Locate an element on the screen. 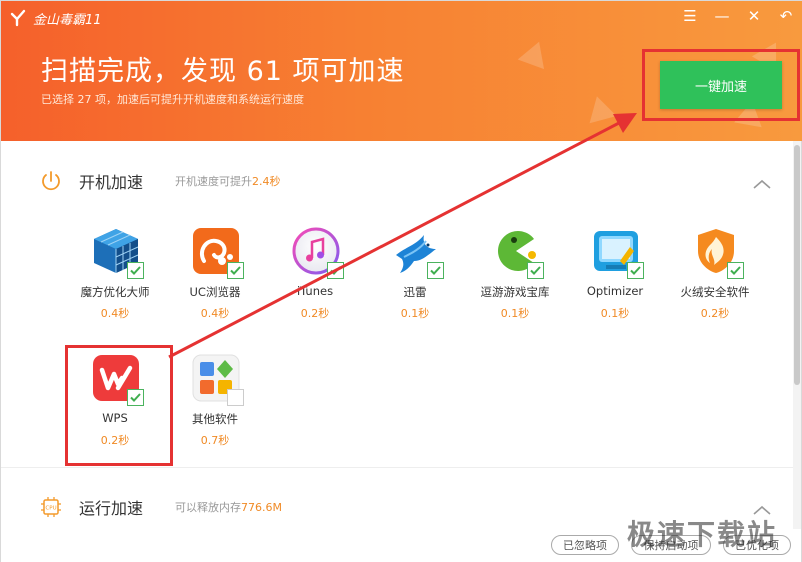 This screenshot has height=562, width=802. run-section-desc: 可以释放内存776.6M is located at coordinates (228, 507).